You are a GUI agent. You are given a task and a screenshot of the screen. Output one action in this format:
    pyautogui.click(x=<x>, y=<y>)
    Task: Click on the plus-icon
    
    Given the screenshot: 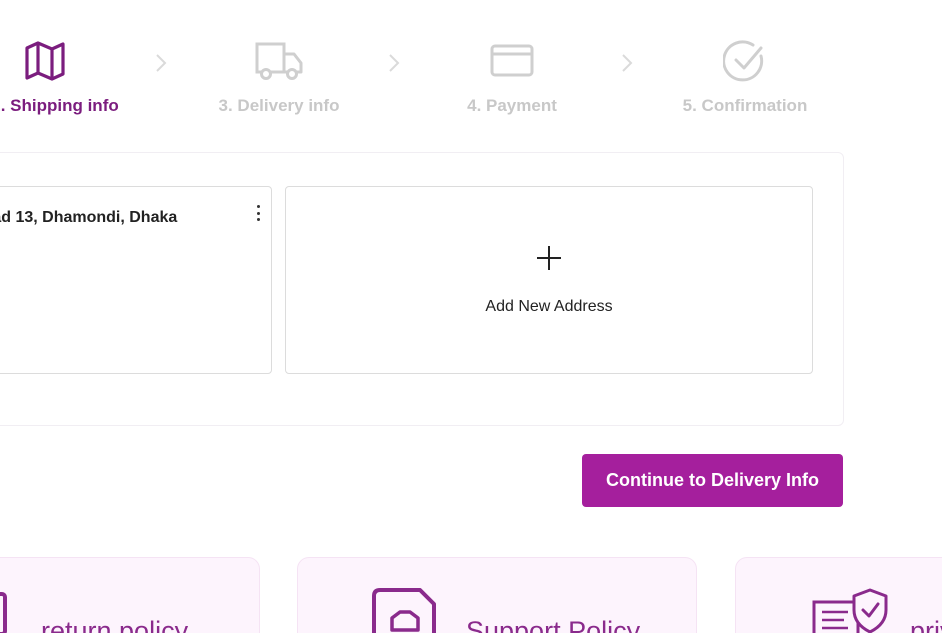 What is the action you would take?
    pyautogui.click(x=549, y=258)
    